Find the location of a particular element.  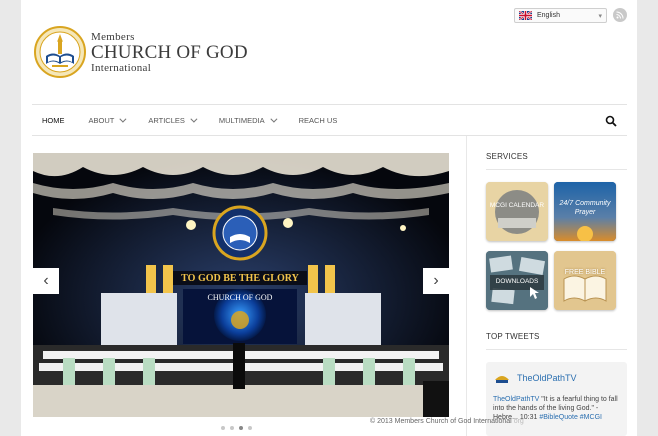

nav-home-label: HOME is located at coordinates (53, 120).